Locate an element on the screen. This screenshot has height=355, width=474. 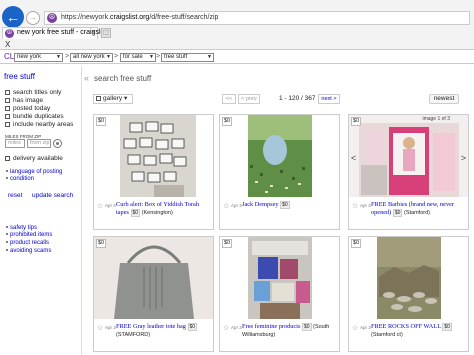
back-arrow-icon: ← is located at coordinates (13, 17).